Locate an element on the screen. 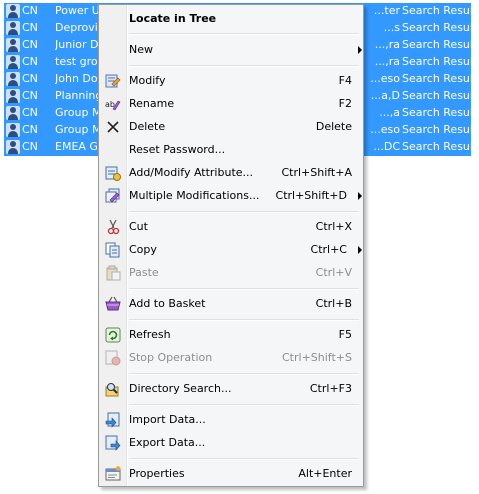 The height and width of the screenshot is (494, 479). menu-item-shortcut: F5 is located at coordinates (345, 334).